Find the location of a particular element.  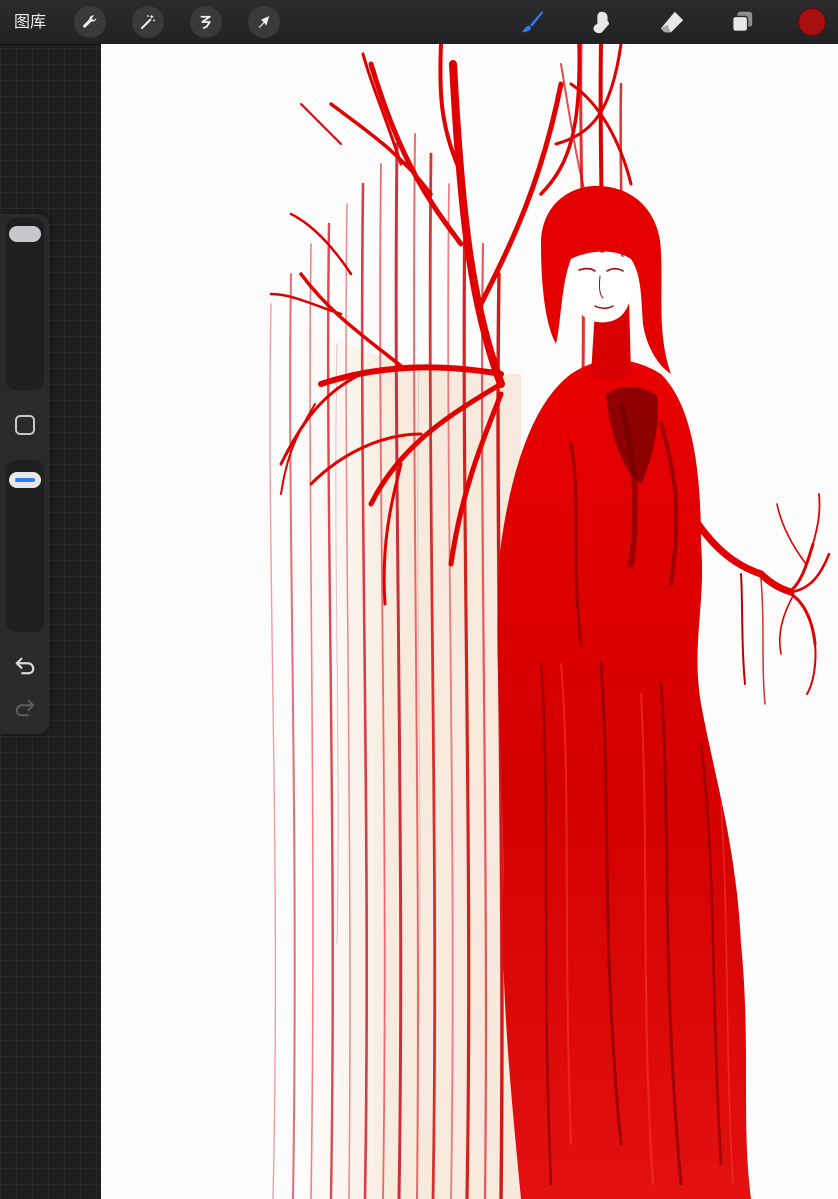

smudge-tool-button is located at coordinates (602, 22).